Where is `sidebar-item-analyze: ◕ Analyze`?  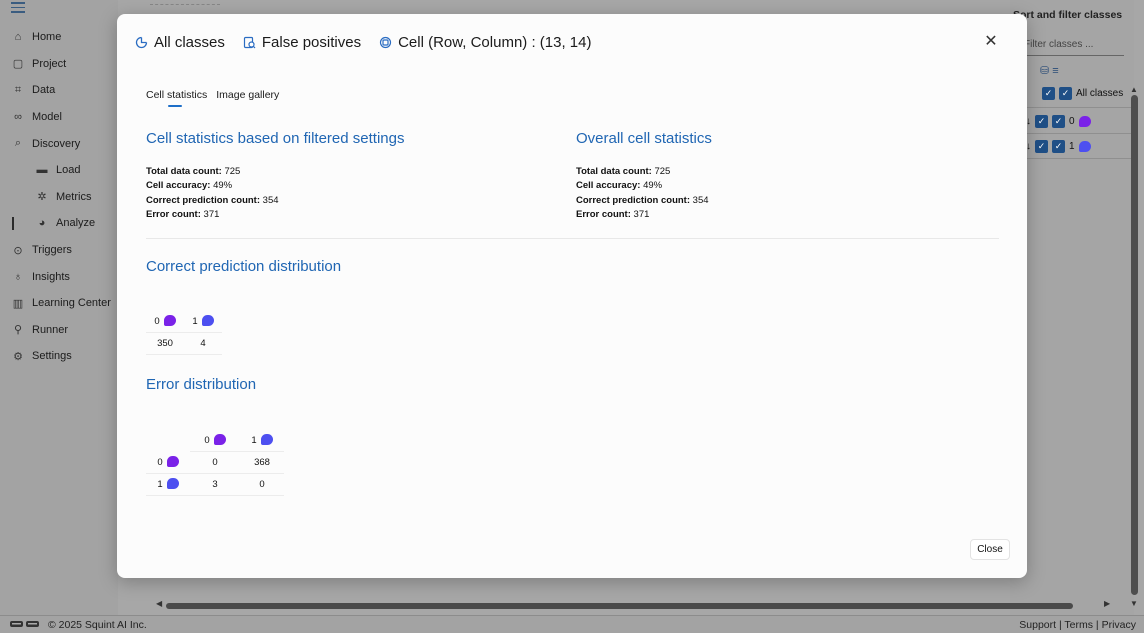 sidebar-item-analyze: ◕ Analyze is located at coordinates (59, 223).